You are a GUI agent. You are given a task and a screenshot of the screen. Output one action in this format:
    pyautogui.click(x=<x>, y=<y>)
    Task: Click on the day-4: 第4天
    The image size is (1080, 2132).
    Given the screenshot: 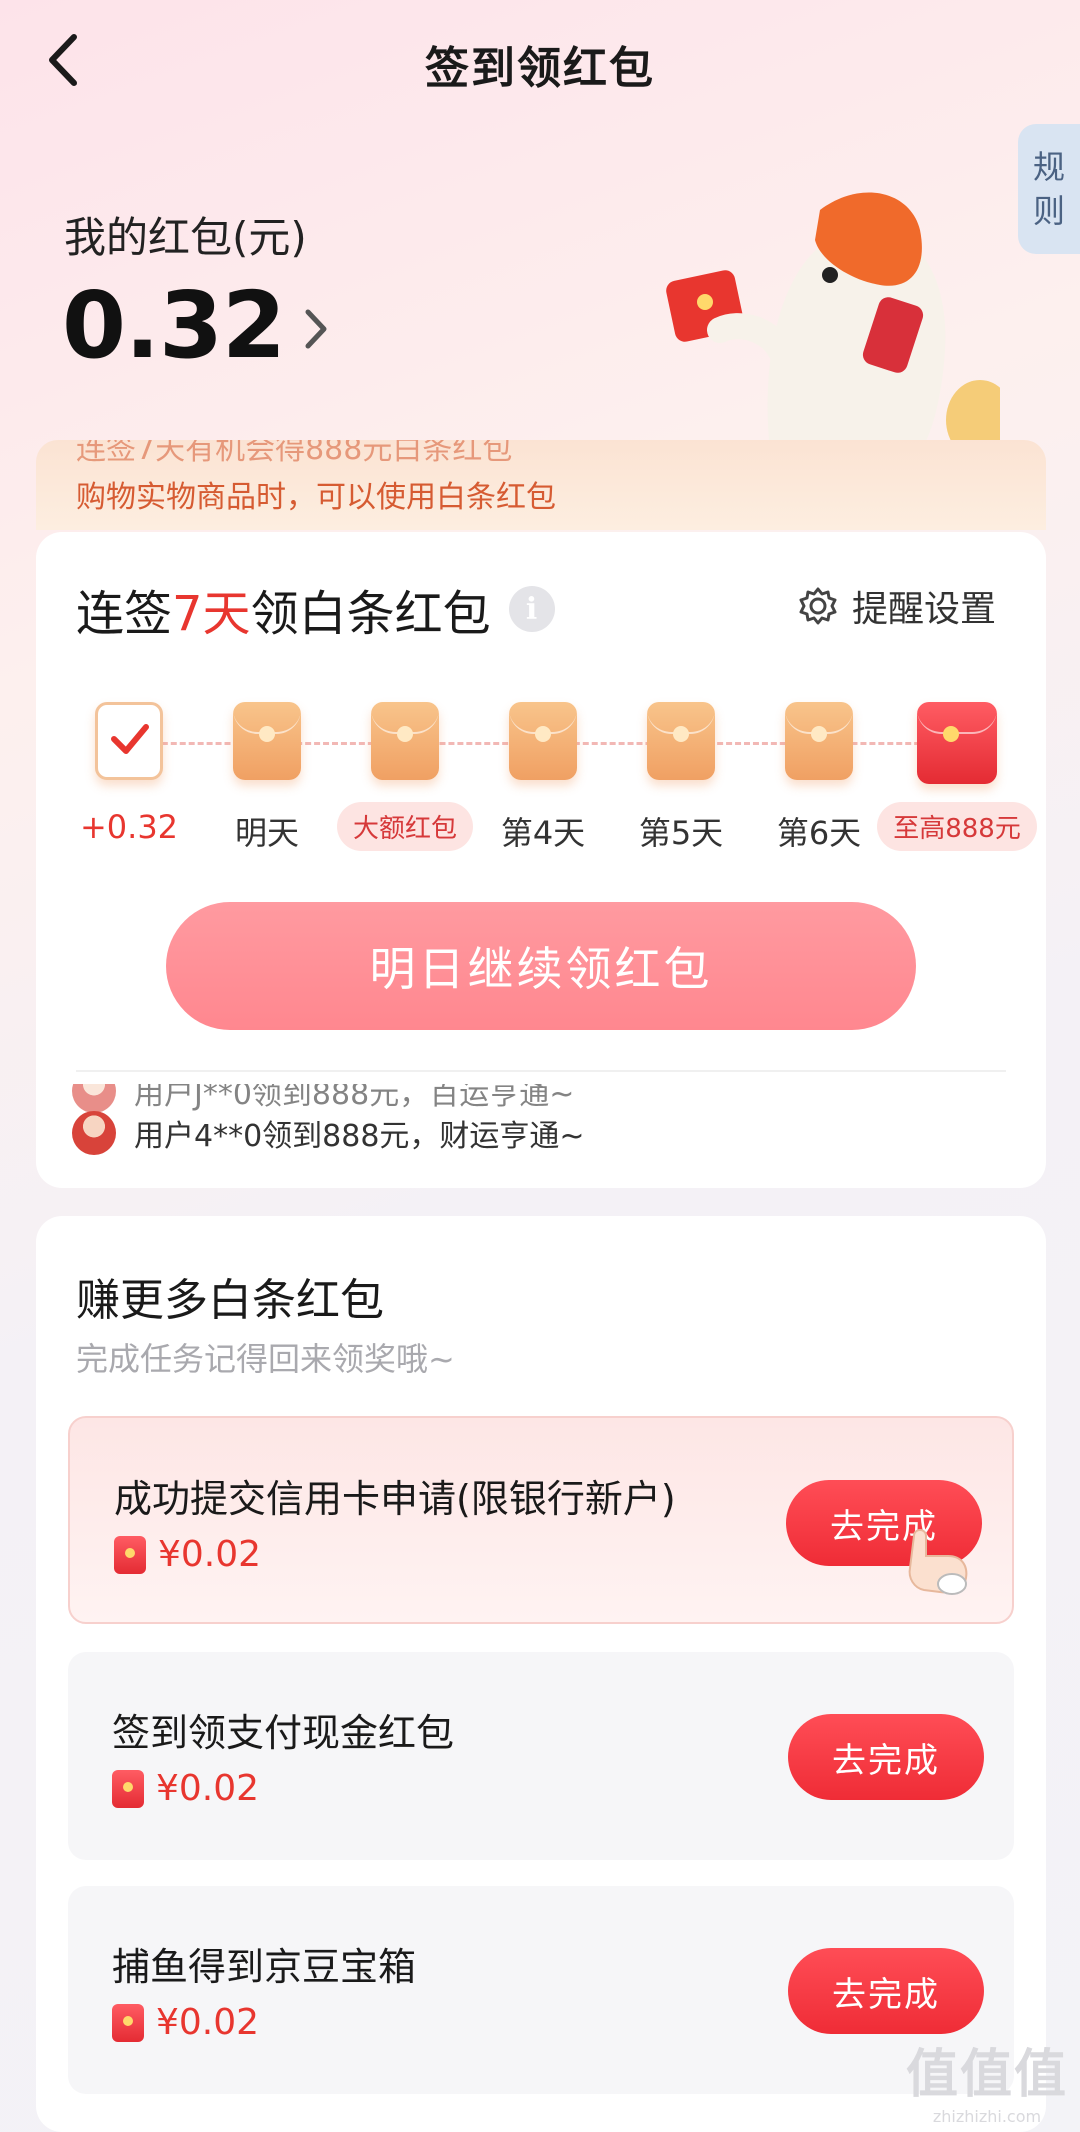 What is the action you would take?
    pyautogui.click(x=543, y=778)
    